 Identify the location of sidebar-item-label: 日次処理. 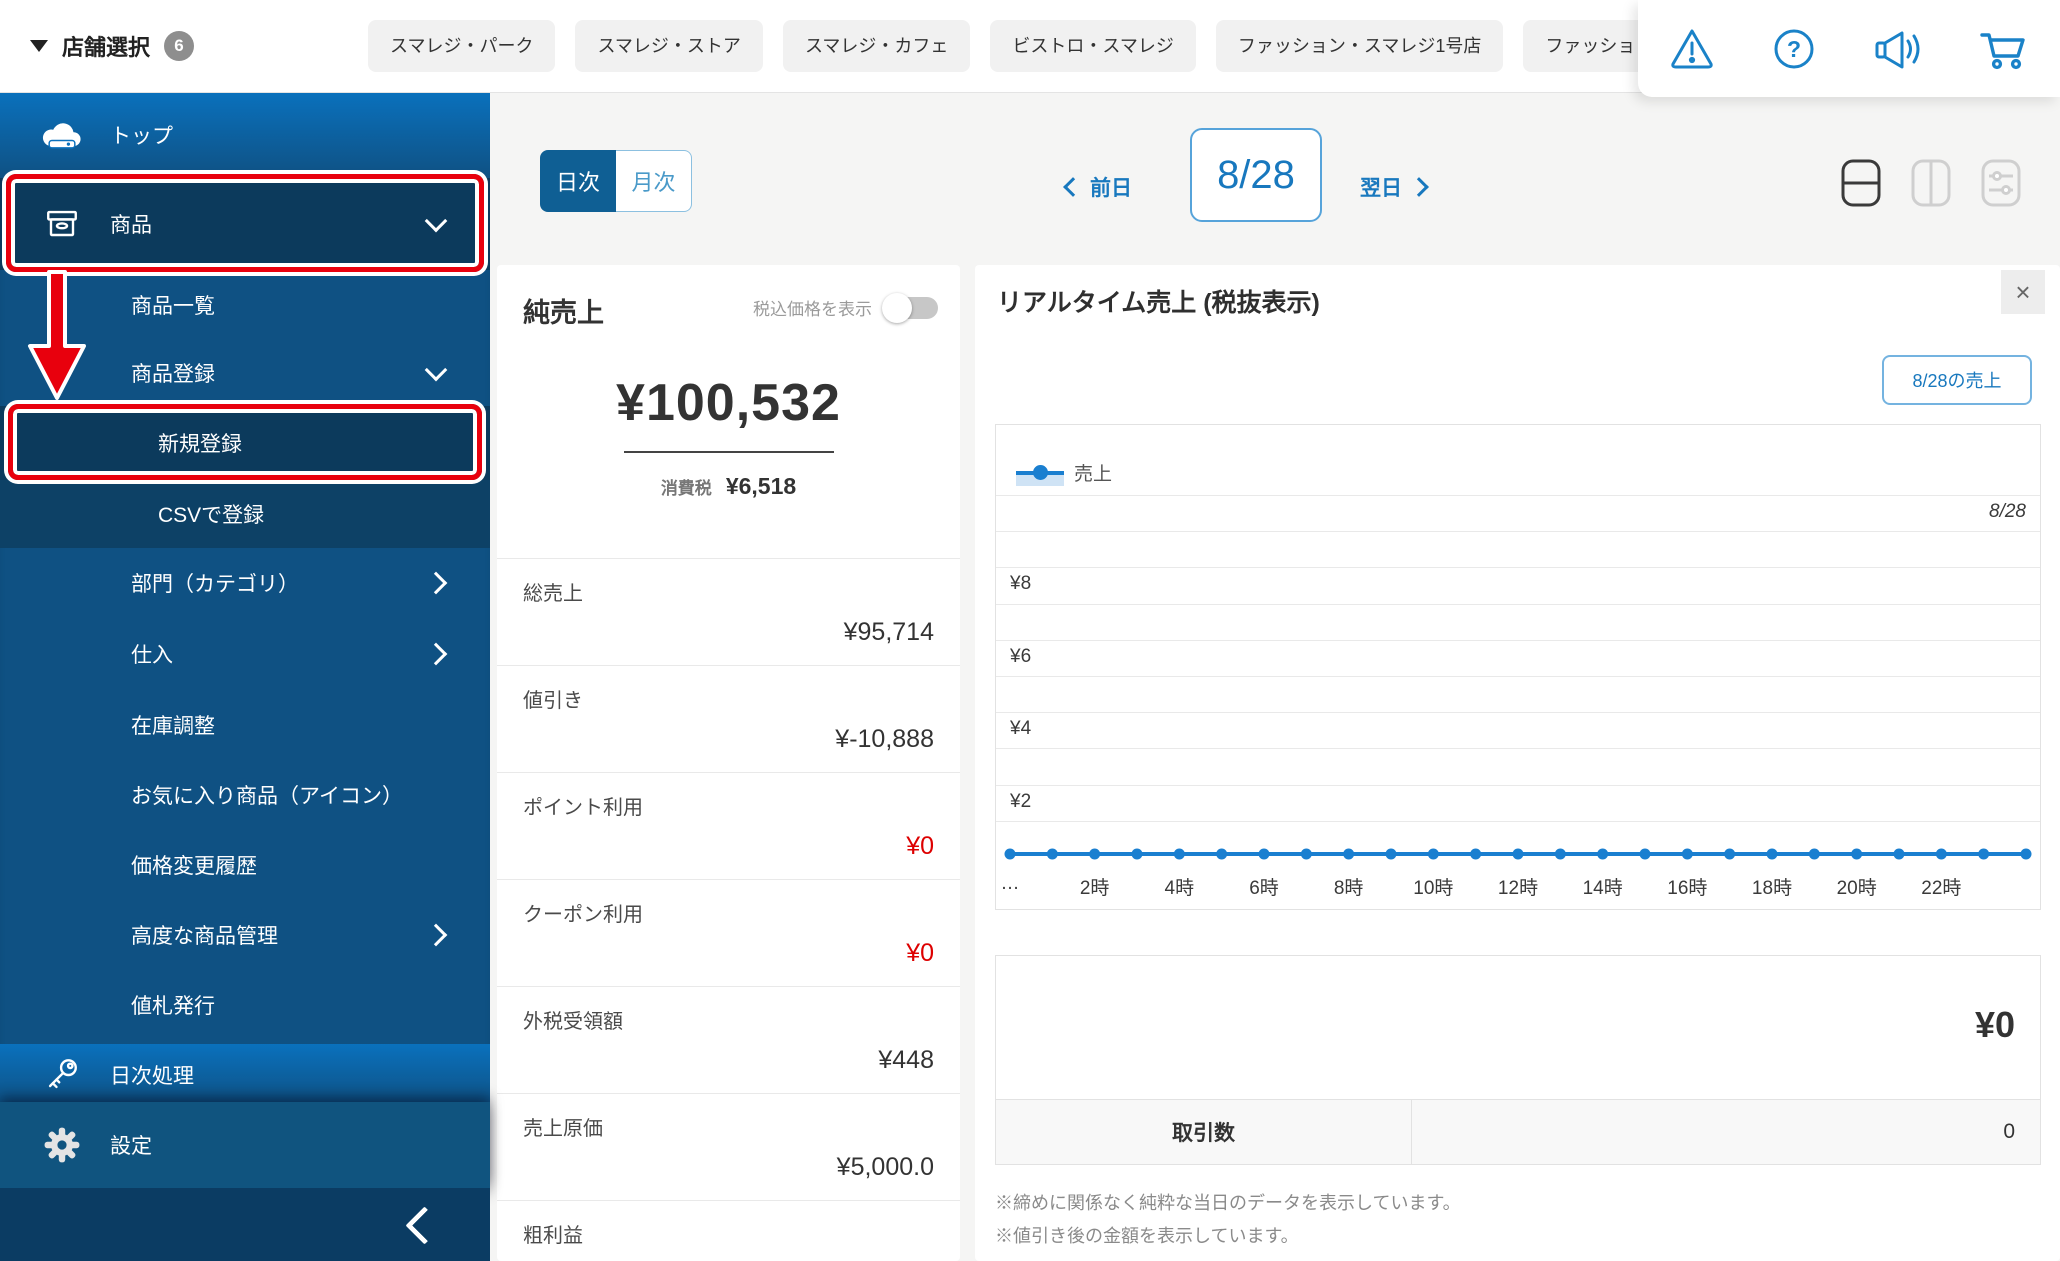
(152, 1076).